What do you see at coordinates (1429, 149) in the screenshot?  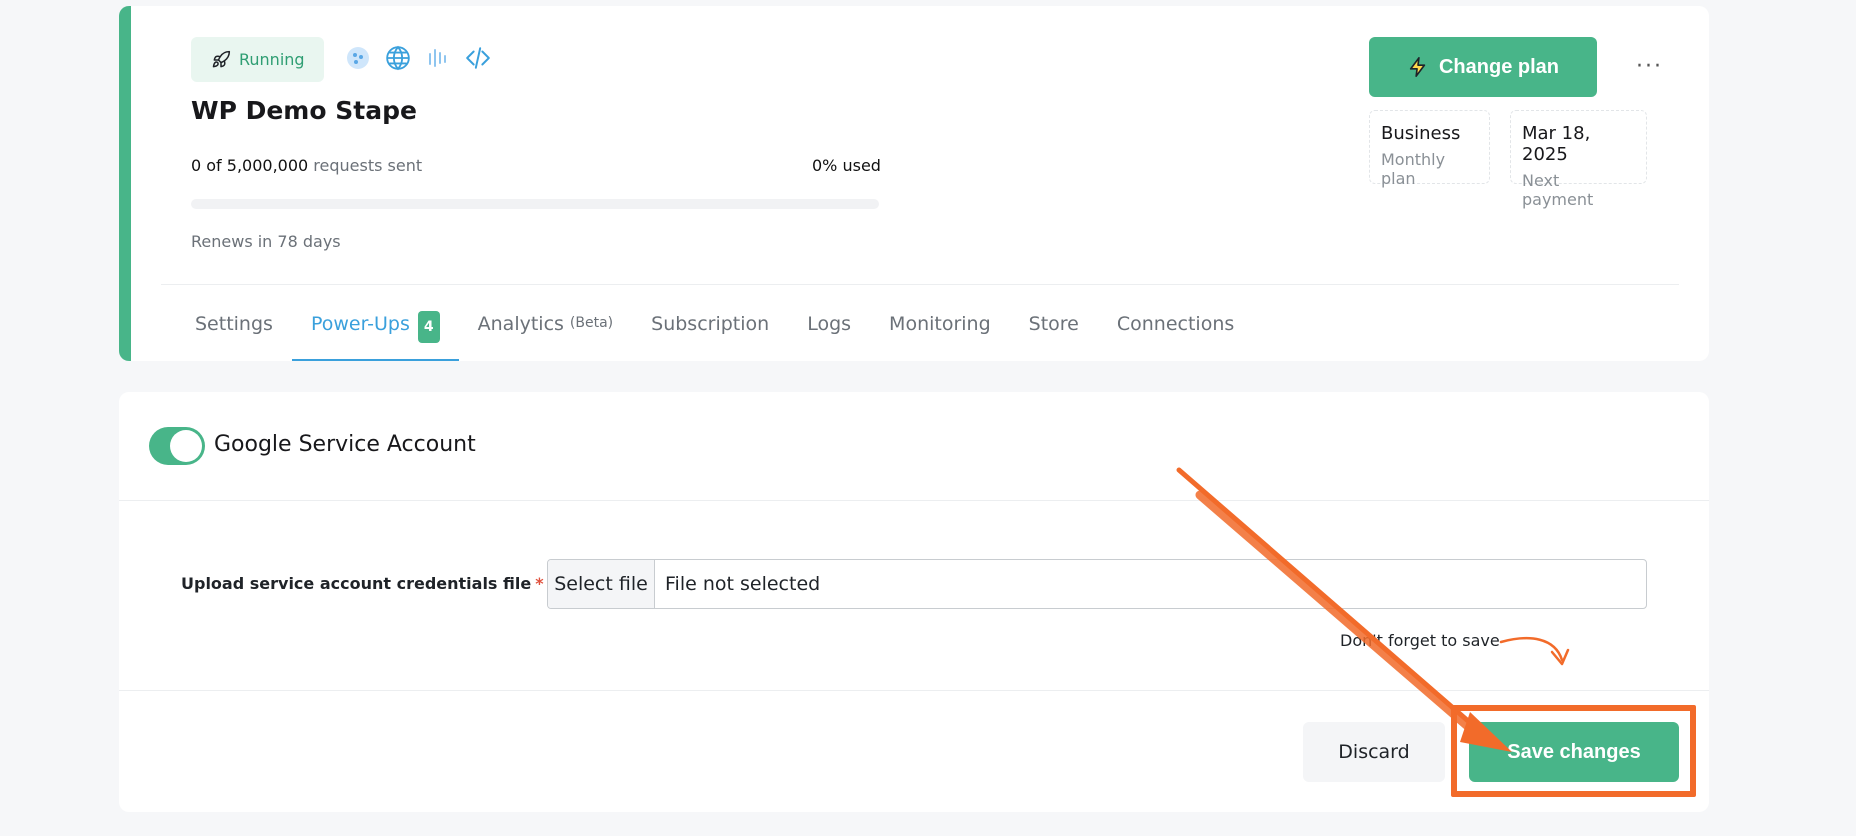 I see `plan-info: Business Monthly plan` at bounding box center [1429, 149].